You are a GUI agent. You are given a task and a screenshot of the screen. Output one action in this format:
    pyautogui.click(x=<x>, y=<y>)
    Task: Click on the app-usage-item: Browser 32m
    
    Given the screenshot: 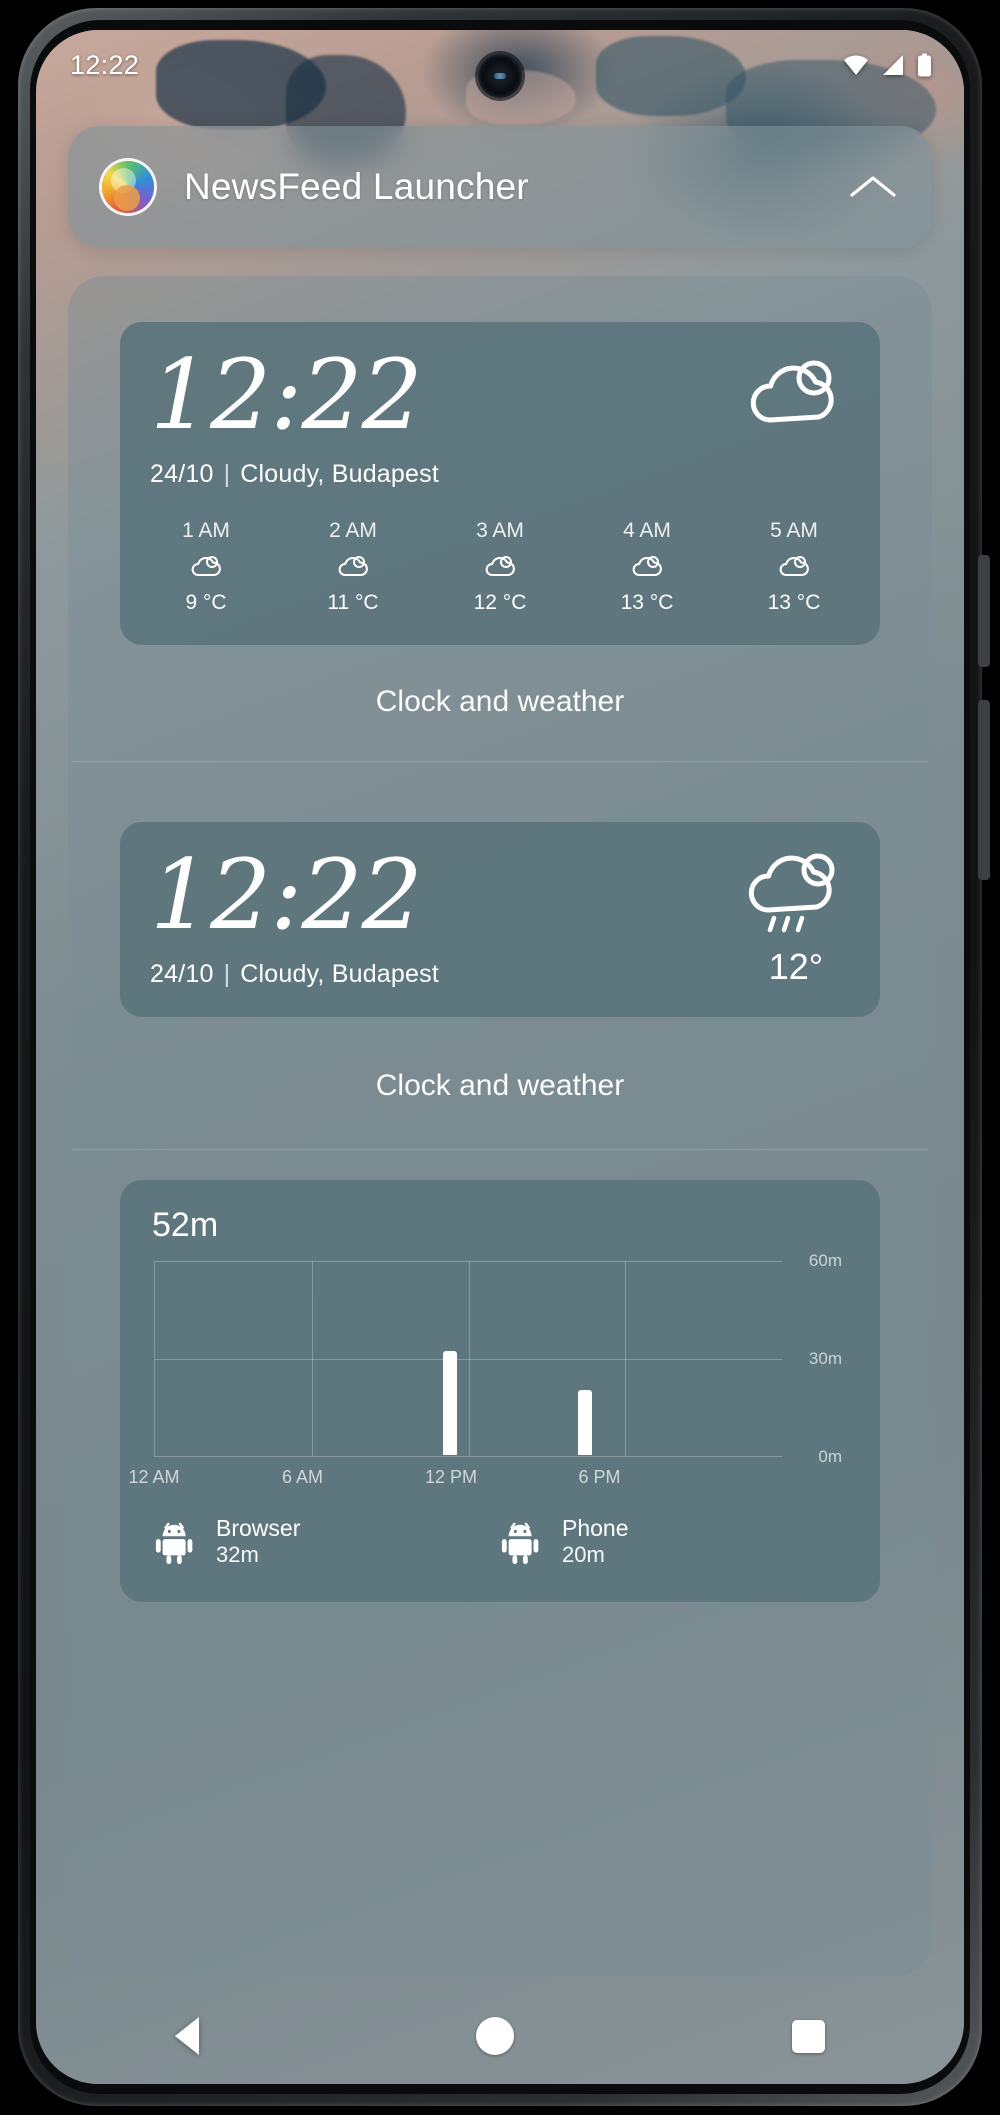 What is the action you would take?
    pyautogui.click(x=327, y=1541)
    